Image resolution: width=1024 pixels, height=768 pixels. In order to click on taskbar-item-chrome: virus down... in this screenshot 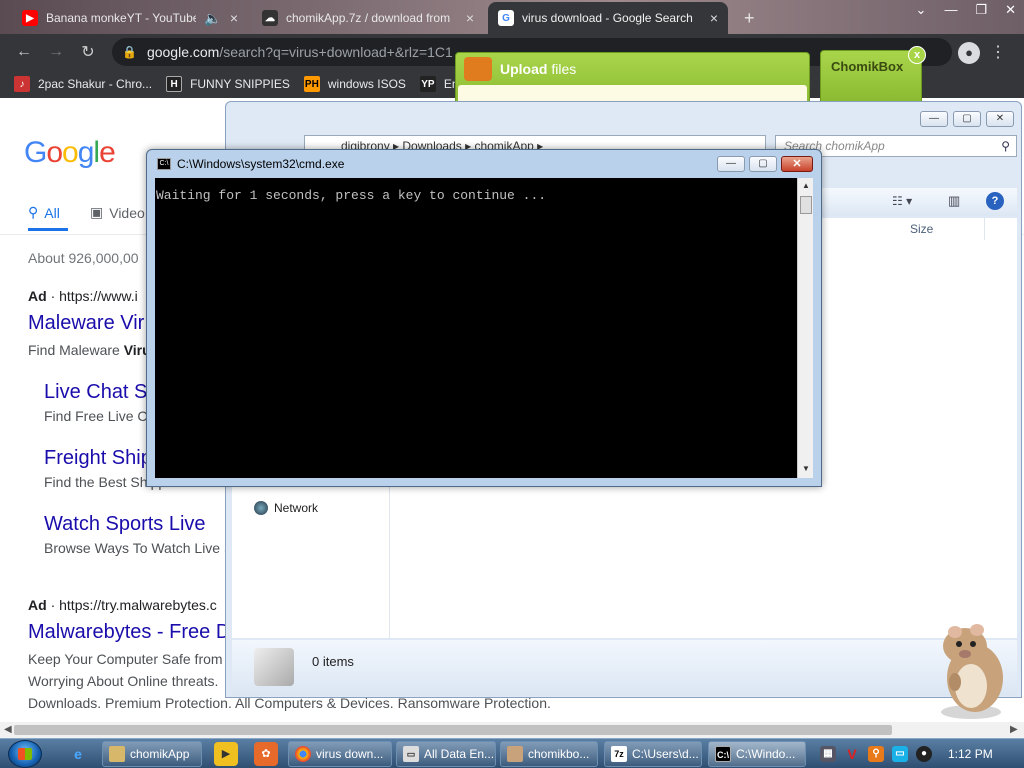, I will do `click(340, 754)`.